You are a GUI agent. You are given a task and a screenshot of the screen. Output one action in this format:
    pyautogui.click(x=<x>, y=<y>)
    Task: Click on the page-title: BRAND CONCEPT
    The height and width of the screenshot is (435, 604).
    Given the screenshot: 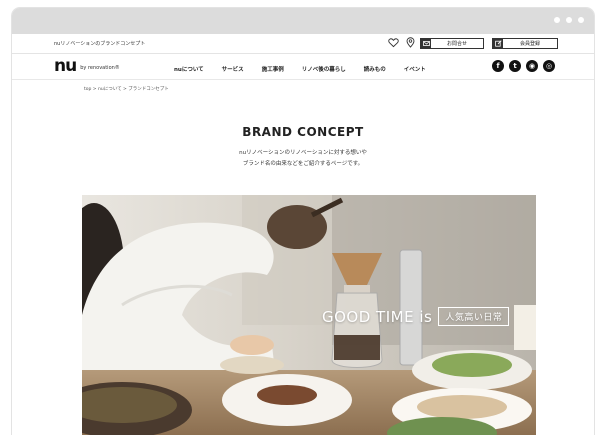 What is the action you would take?
    pyautogui.click(x=303, y=132)
    